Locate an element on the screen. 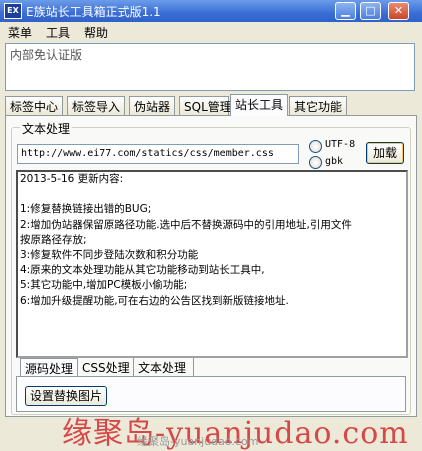  minimize-button: ▁ is located at coordinates (345, 11).